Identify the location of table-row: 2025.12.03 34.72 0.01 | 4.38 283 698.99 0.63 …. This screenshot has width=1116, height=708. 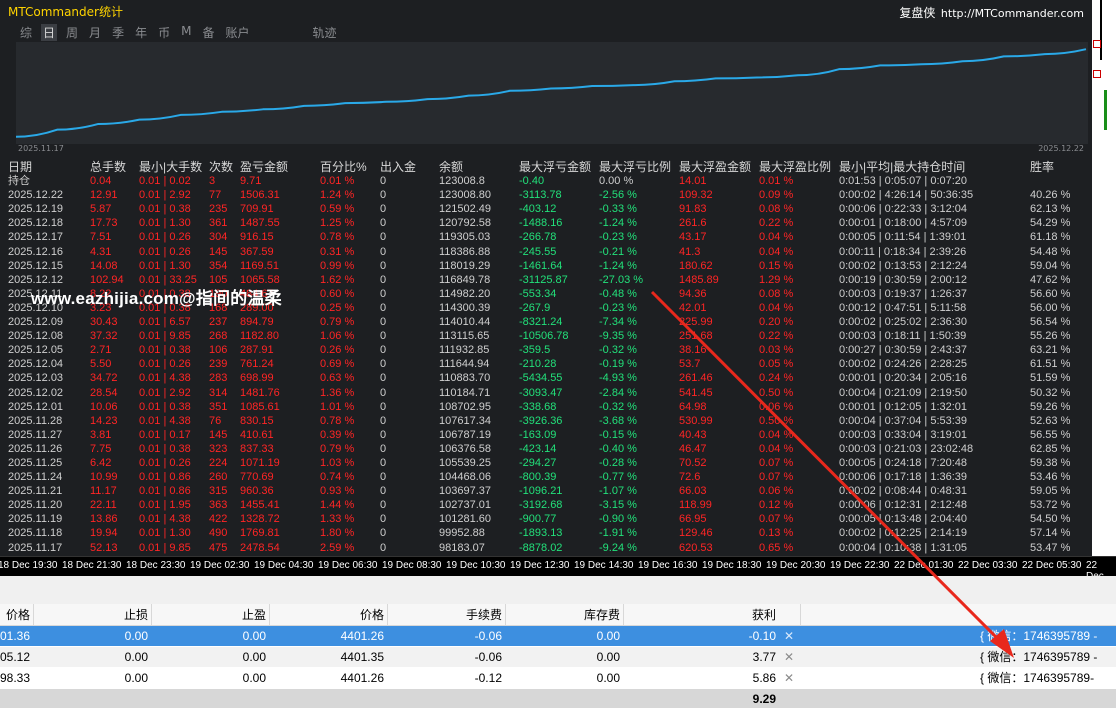
(546, 378).